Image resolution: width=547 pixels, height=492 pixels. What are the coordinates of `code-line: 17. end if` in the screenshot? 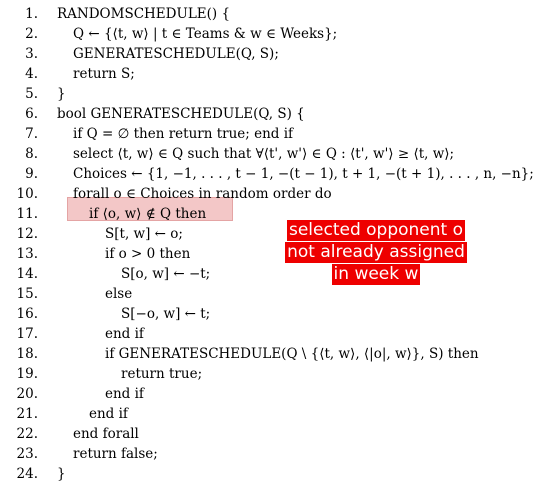 It's located at (273, 334).